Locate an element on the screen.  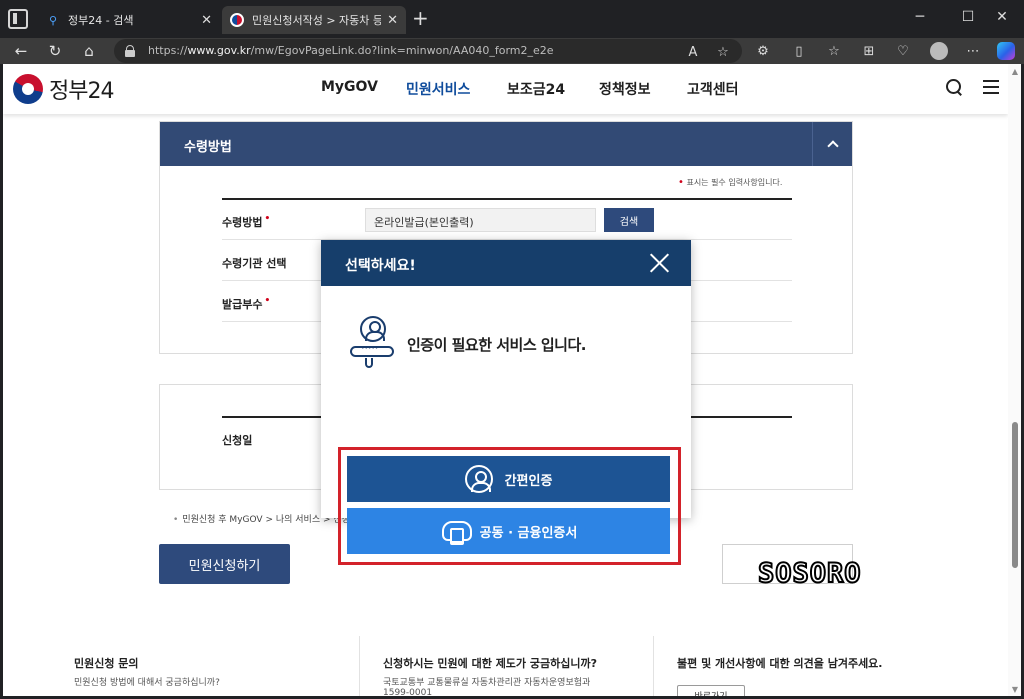
read-aloud-icon: A is located at coordinates (693, 52).